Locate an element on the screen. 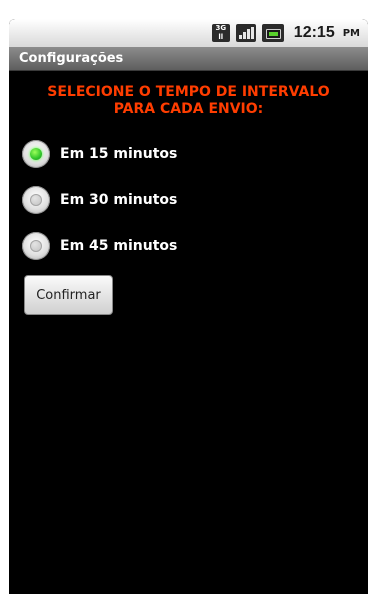 This screenshot has width=374, height=594. app-title: Configurações is located at coordinates (71, 58).